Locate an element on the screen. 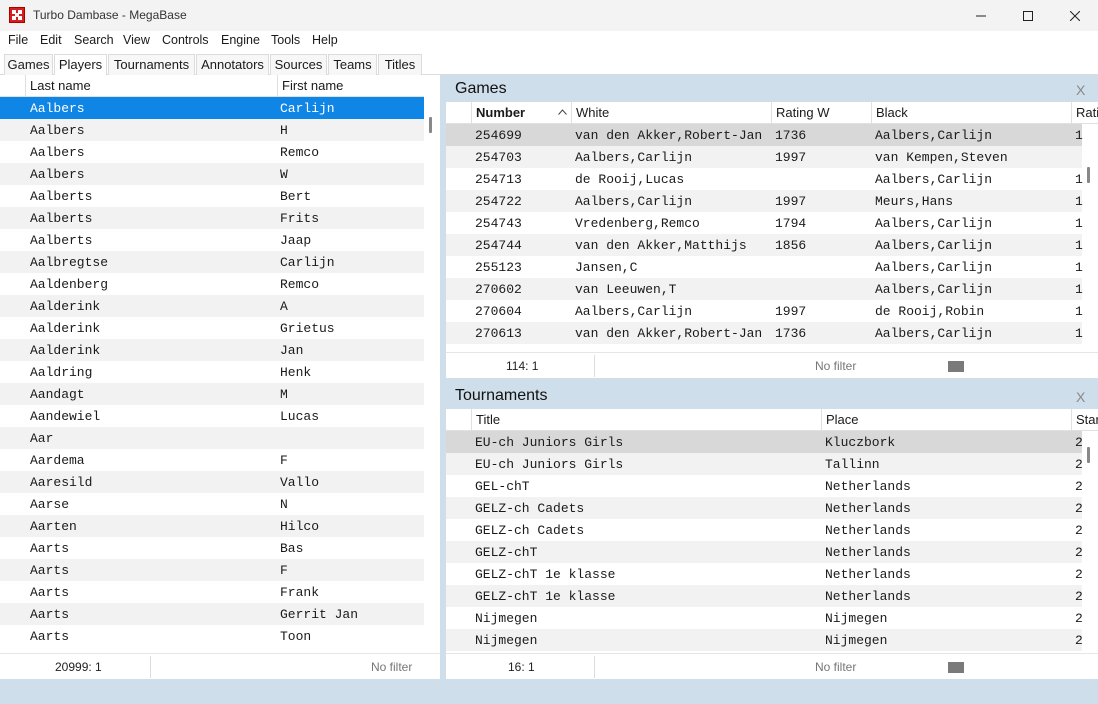  game-row: 270602 van Leeuwen,T Aalbers,Carlijn 1 is located at coordinates (764, 289).